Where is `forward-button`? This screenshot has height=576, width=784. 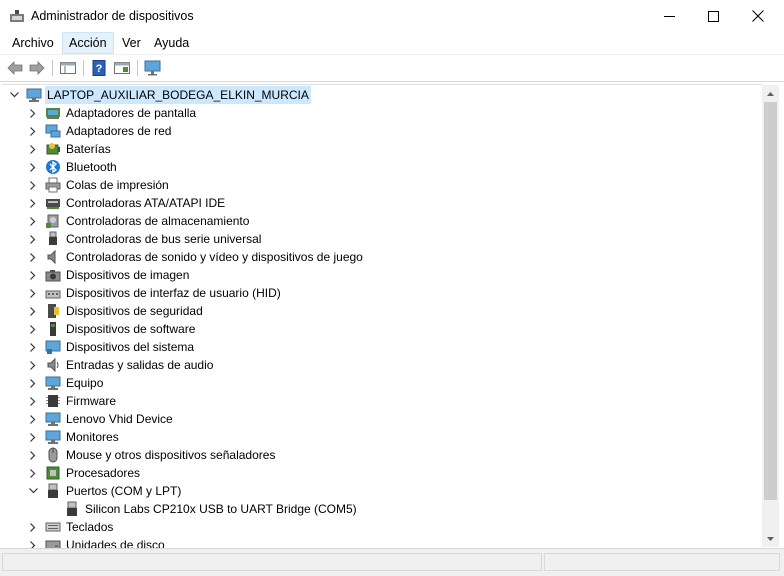
forward-button is located at coordinates (37, 68).